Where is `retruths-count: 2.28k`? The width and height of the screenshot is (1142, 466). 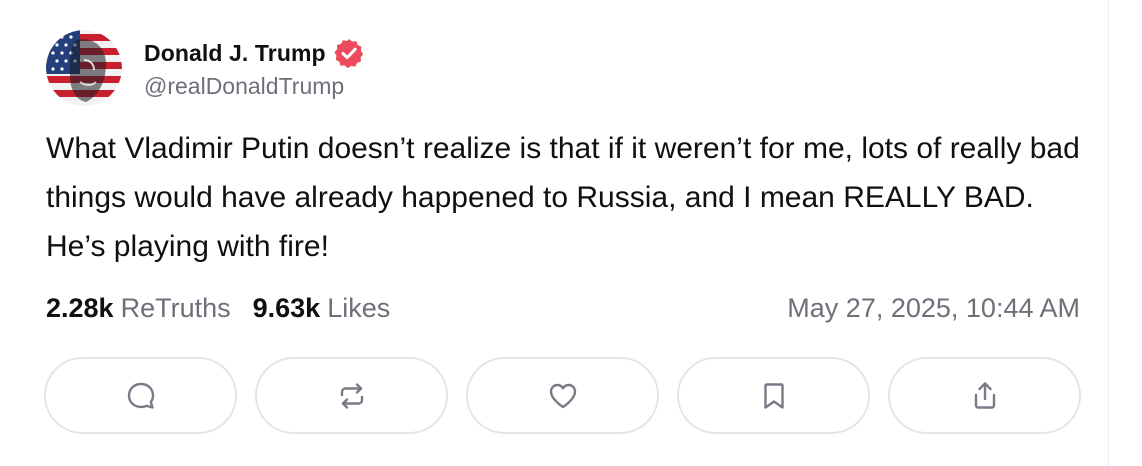 retruths-count: 2.28k is located at coordinates (80, 307).